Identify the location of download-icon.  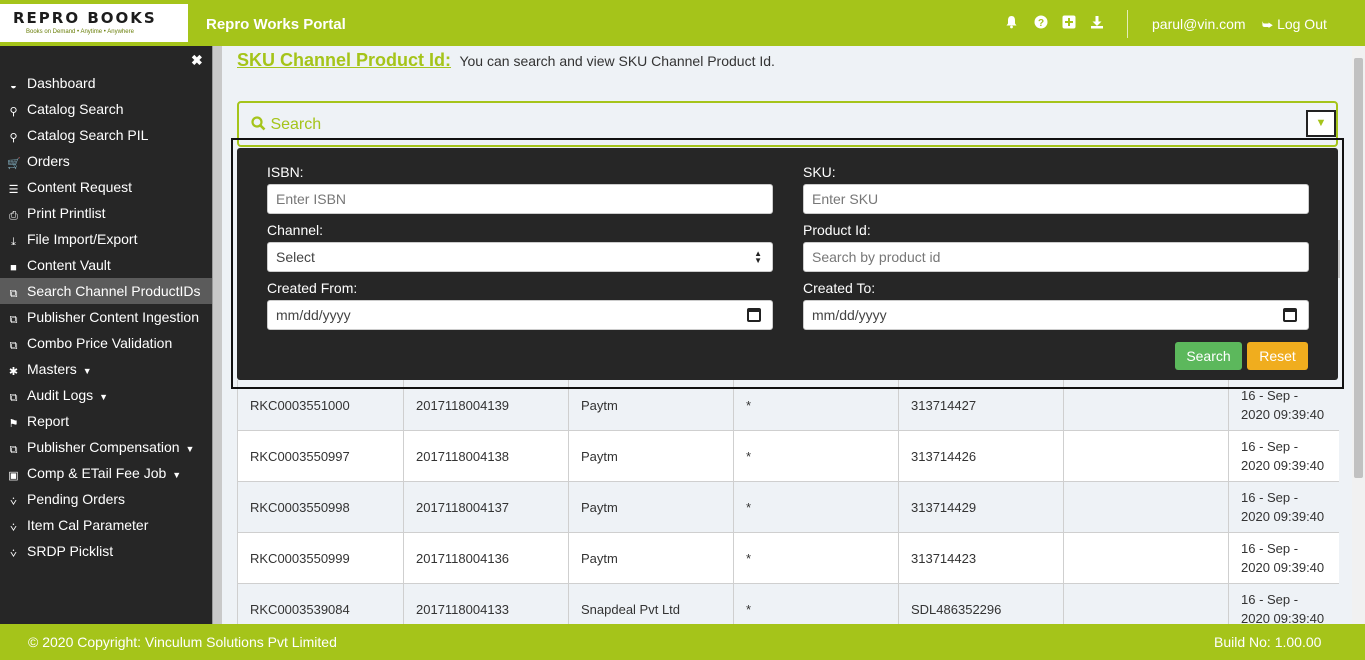
(1097, 22).